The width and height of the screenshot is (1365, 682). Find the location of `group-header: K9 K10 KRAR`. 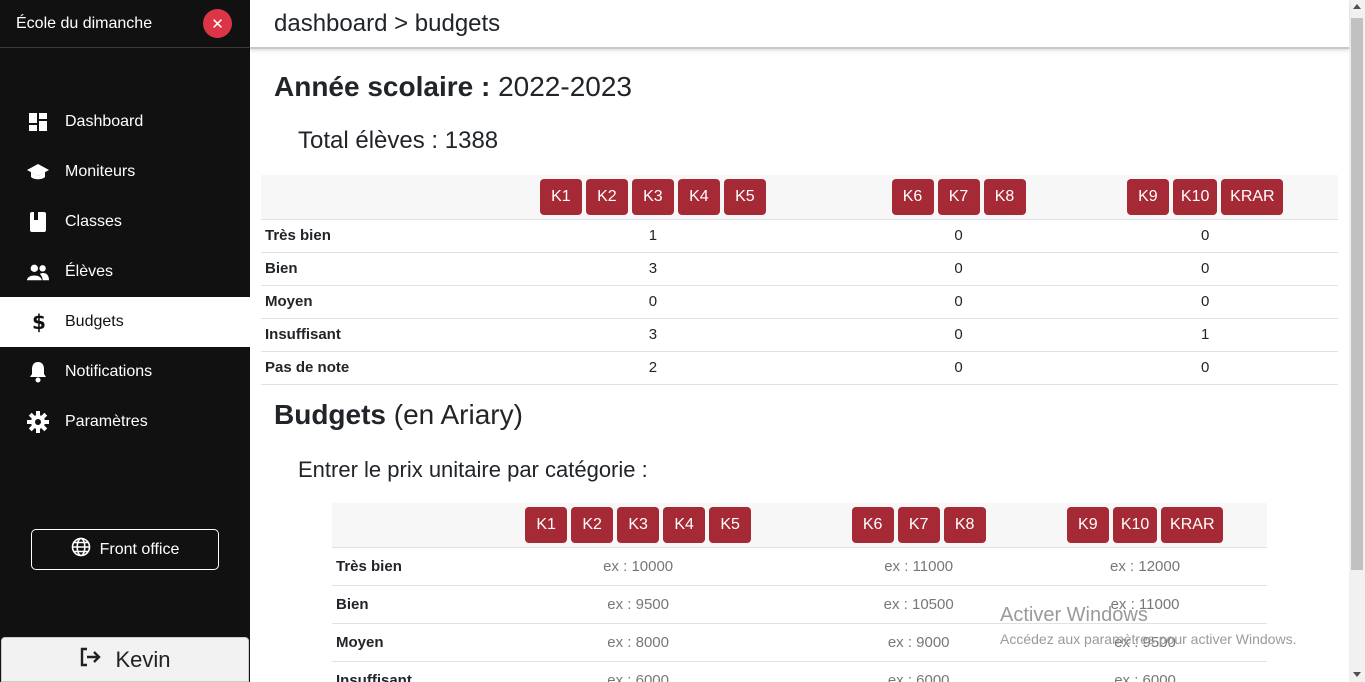

group-header: K9 K10 KRAR is located at coordinates (1145, 525).